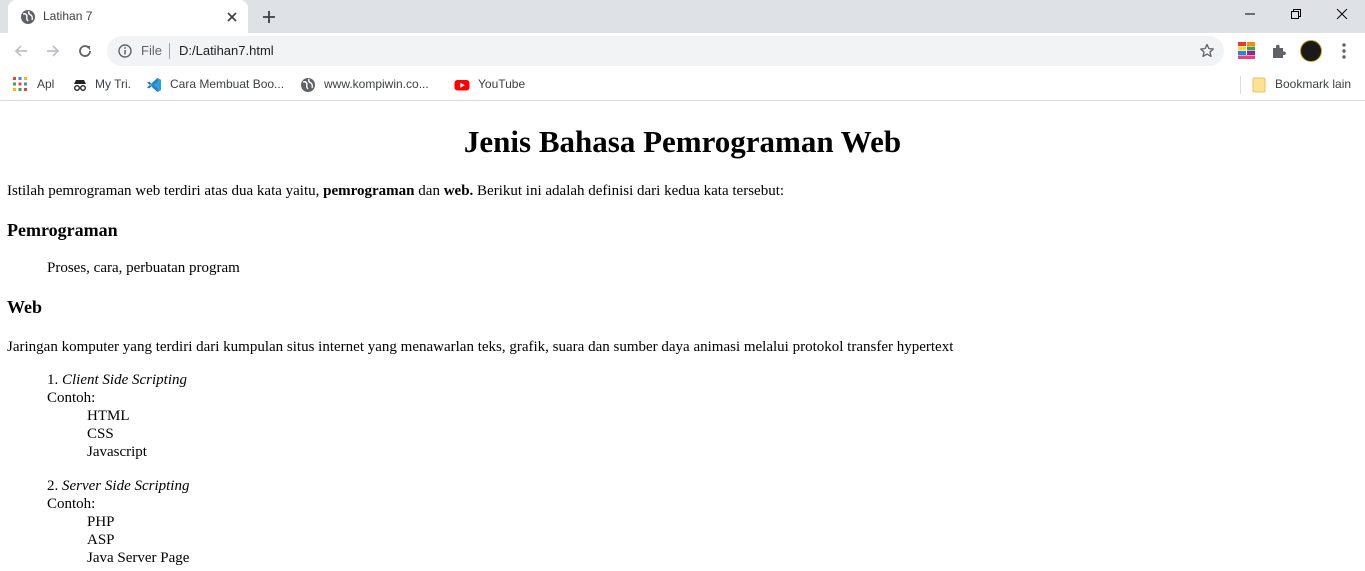  I want to click on term-definition: Proses, cara, perbuatan program, so click(143, 268).